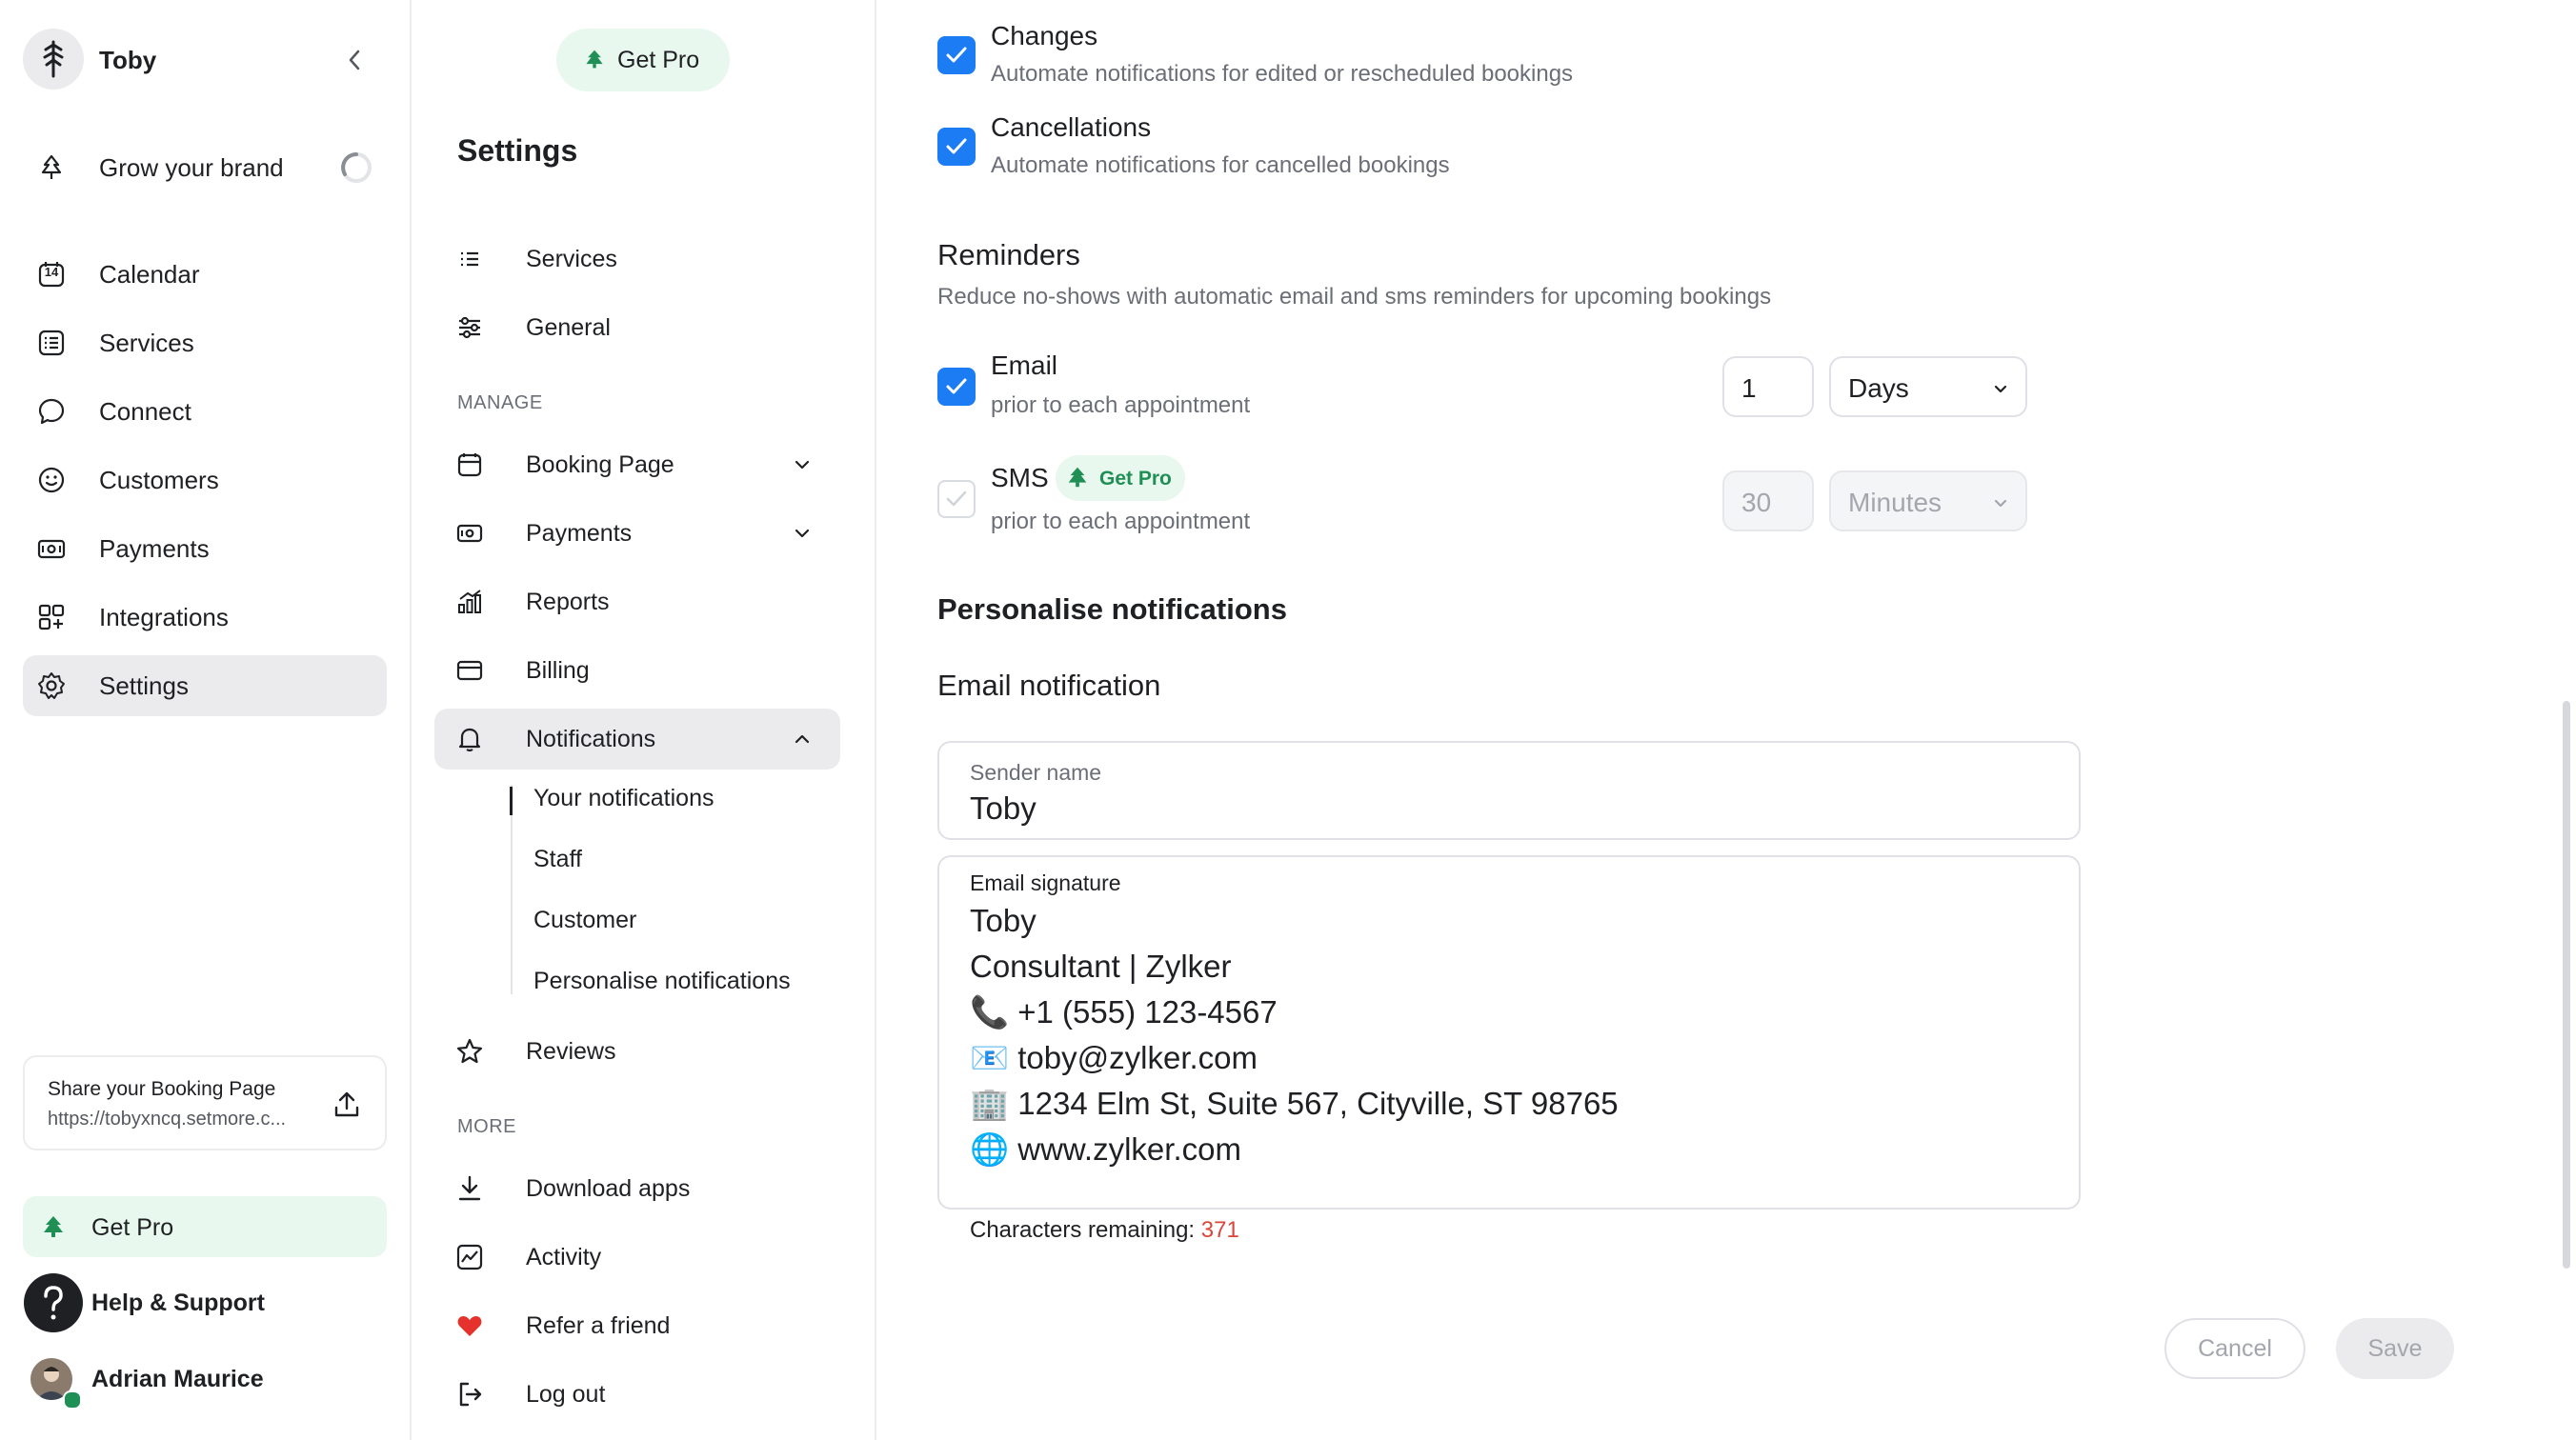 The height and width of the screenshot is (1440, 2576). Describe the element at coordinates (1025, 365) in the screenshot. I see `email-reminder-title: Email` at that location.